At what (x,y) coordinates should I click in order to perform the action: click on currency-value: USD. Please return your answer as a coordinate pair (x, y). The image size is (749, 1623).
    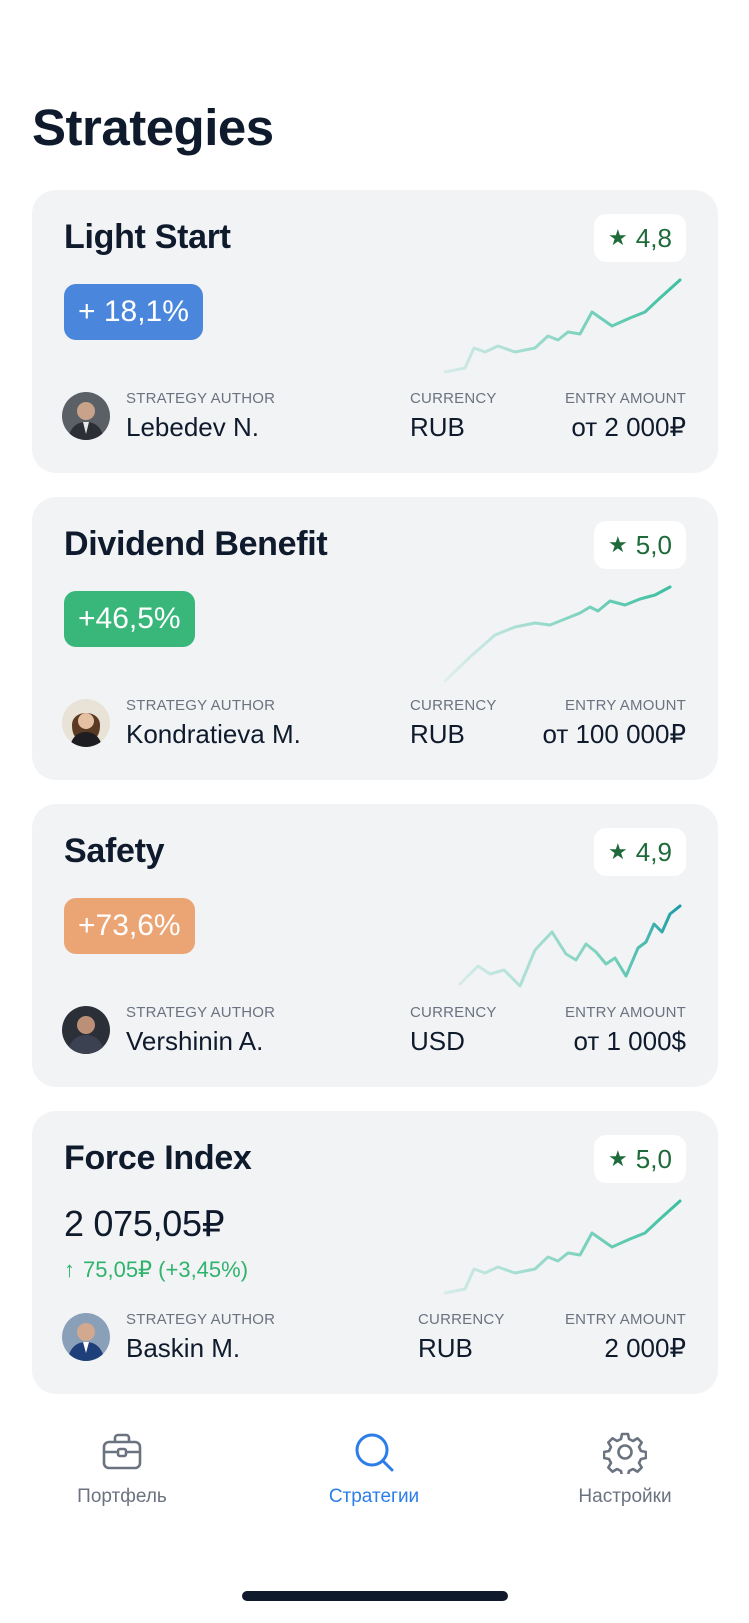
    Looking at the image, I should click on (437, 1041).